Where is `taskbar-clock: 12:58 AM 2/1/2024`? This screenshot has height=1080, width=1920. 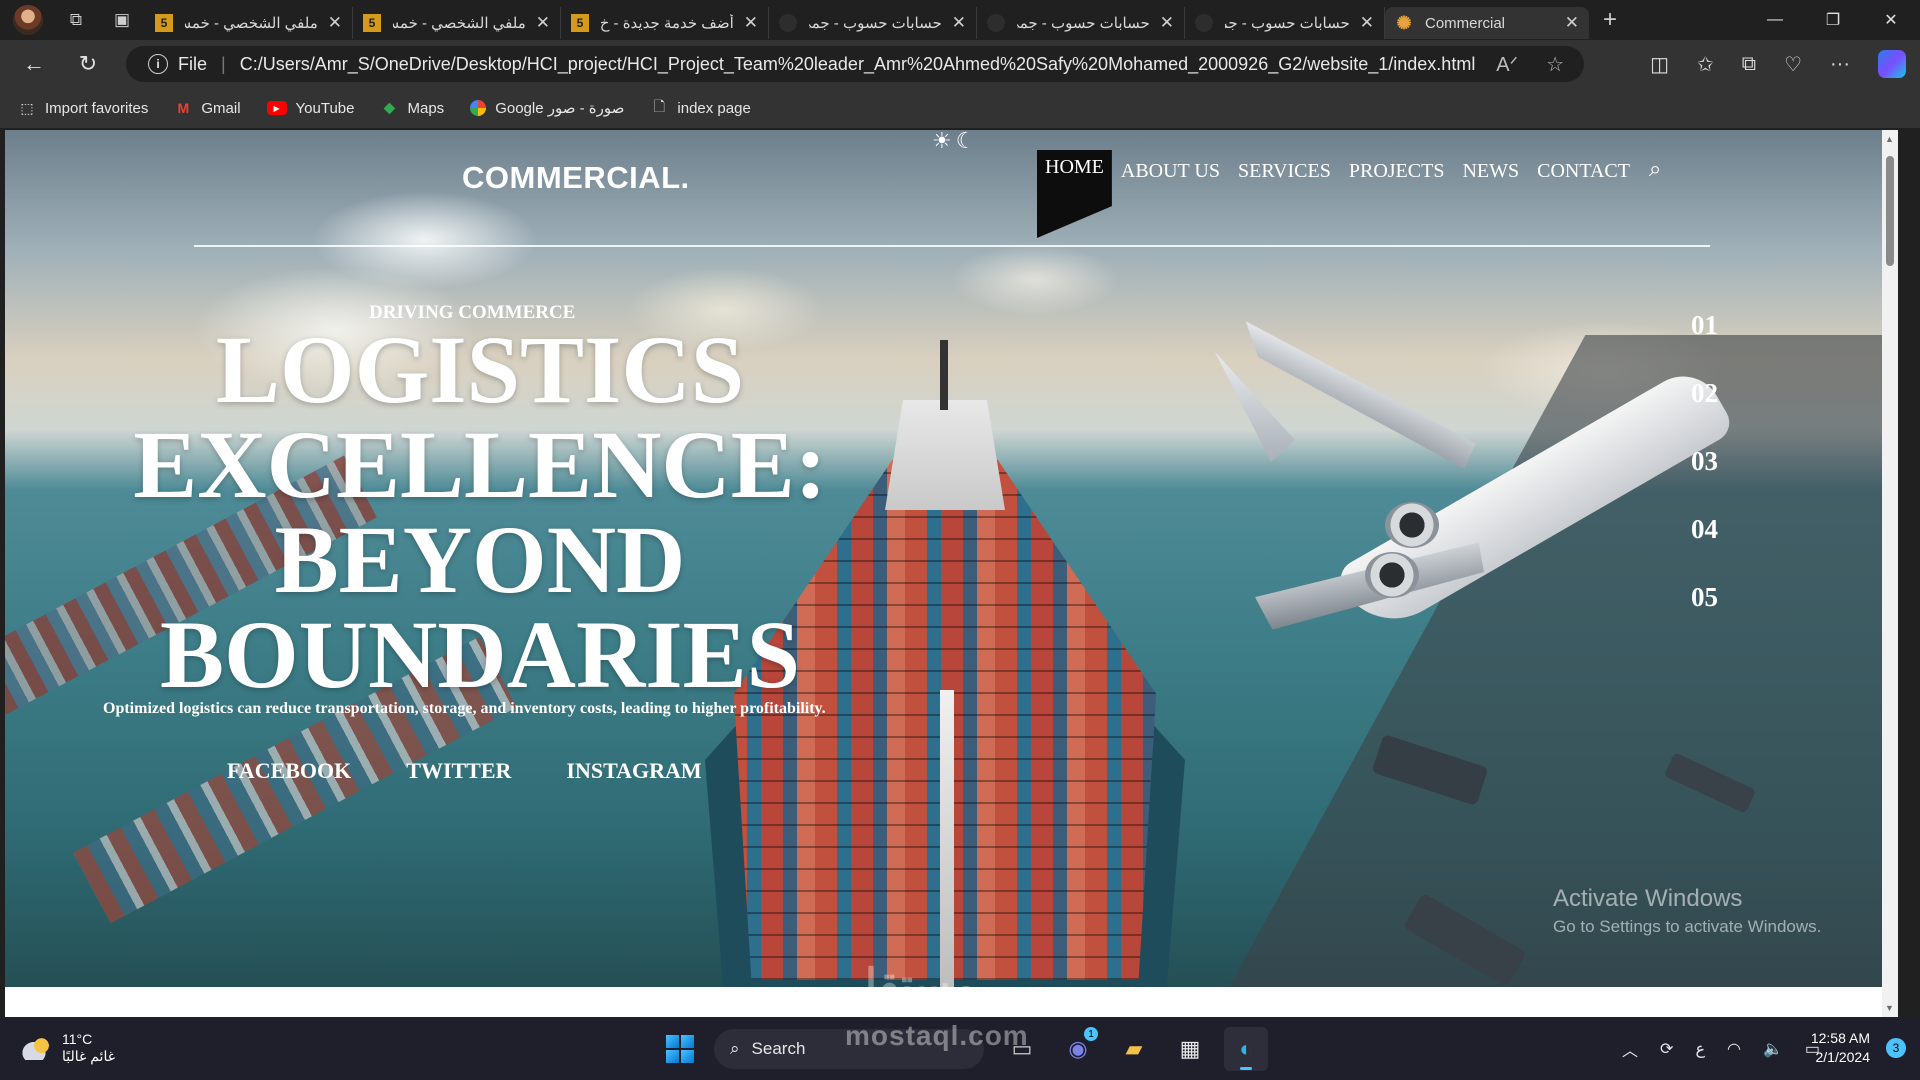 taskbar-clock: 12:58 AM 2/1/2024 is located at coordinates (1840, 1048).